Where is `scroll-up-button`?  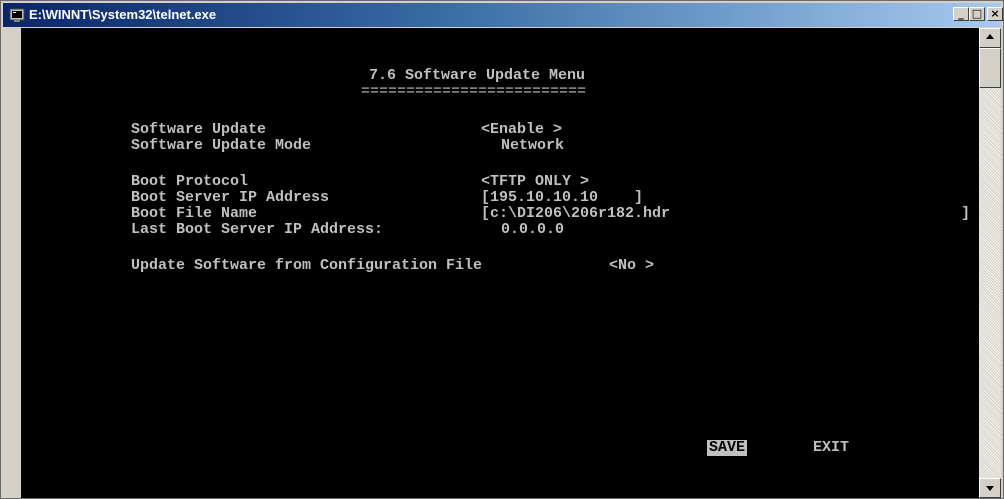
scroll-up-button is located at coordinates (990, 38).